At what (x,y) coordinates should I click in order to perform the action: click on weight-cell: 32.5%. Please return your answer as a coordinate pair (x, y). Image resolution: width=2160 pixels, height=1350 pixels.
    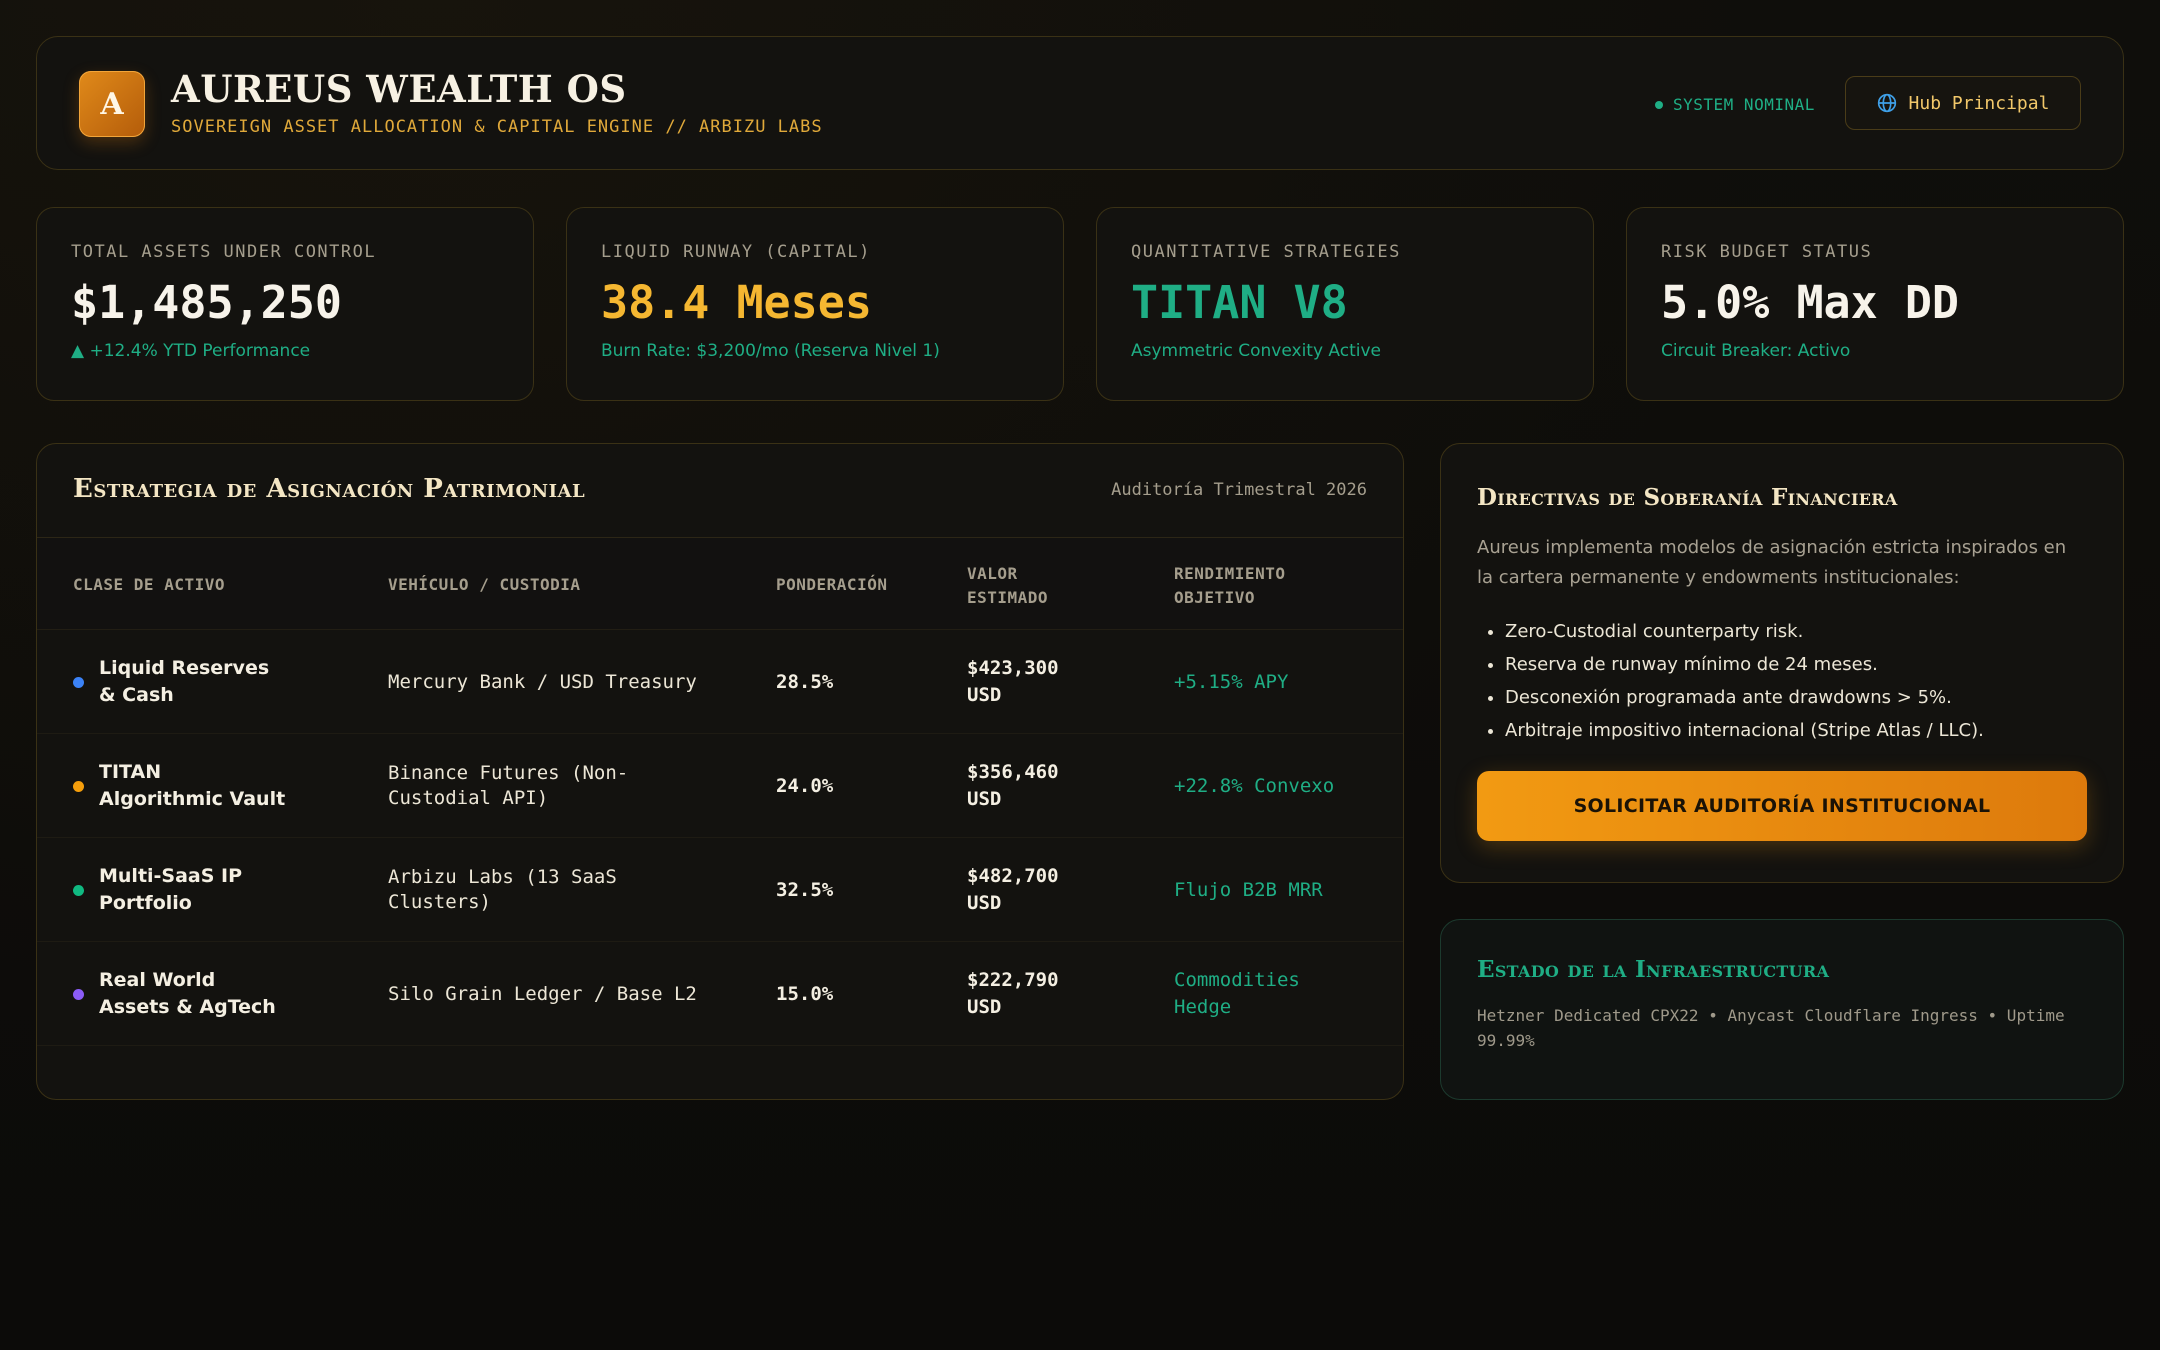
    Looking at the image, I should click on (804, 890).